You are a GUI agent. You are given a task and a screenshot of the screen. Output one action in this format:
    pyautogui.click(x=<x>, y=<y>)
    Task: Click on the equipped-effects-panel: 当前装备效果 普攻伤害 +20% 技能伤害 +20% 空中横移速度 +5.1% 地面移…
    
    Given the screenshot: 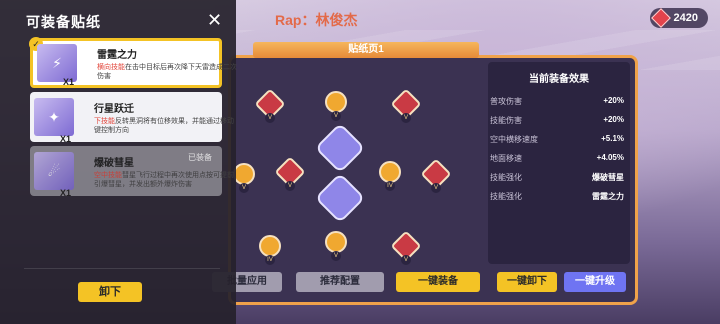 What is the action you would take?
    pyautogui.click(x=559, y=163)
    